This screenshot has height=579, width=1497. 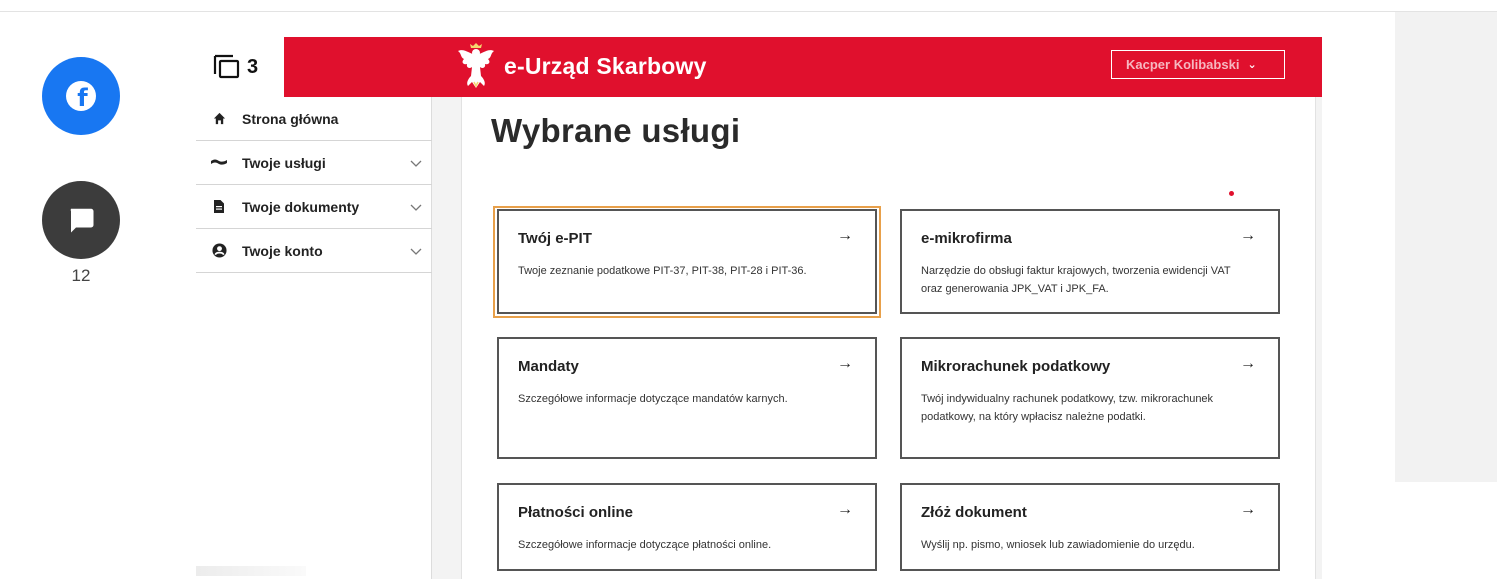 I want to click on sidebar-item-home: Strona główna, so click(x=314, y=119).